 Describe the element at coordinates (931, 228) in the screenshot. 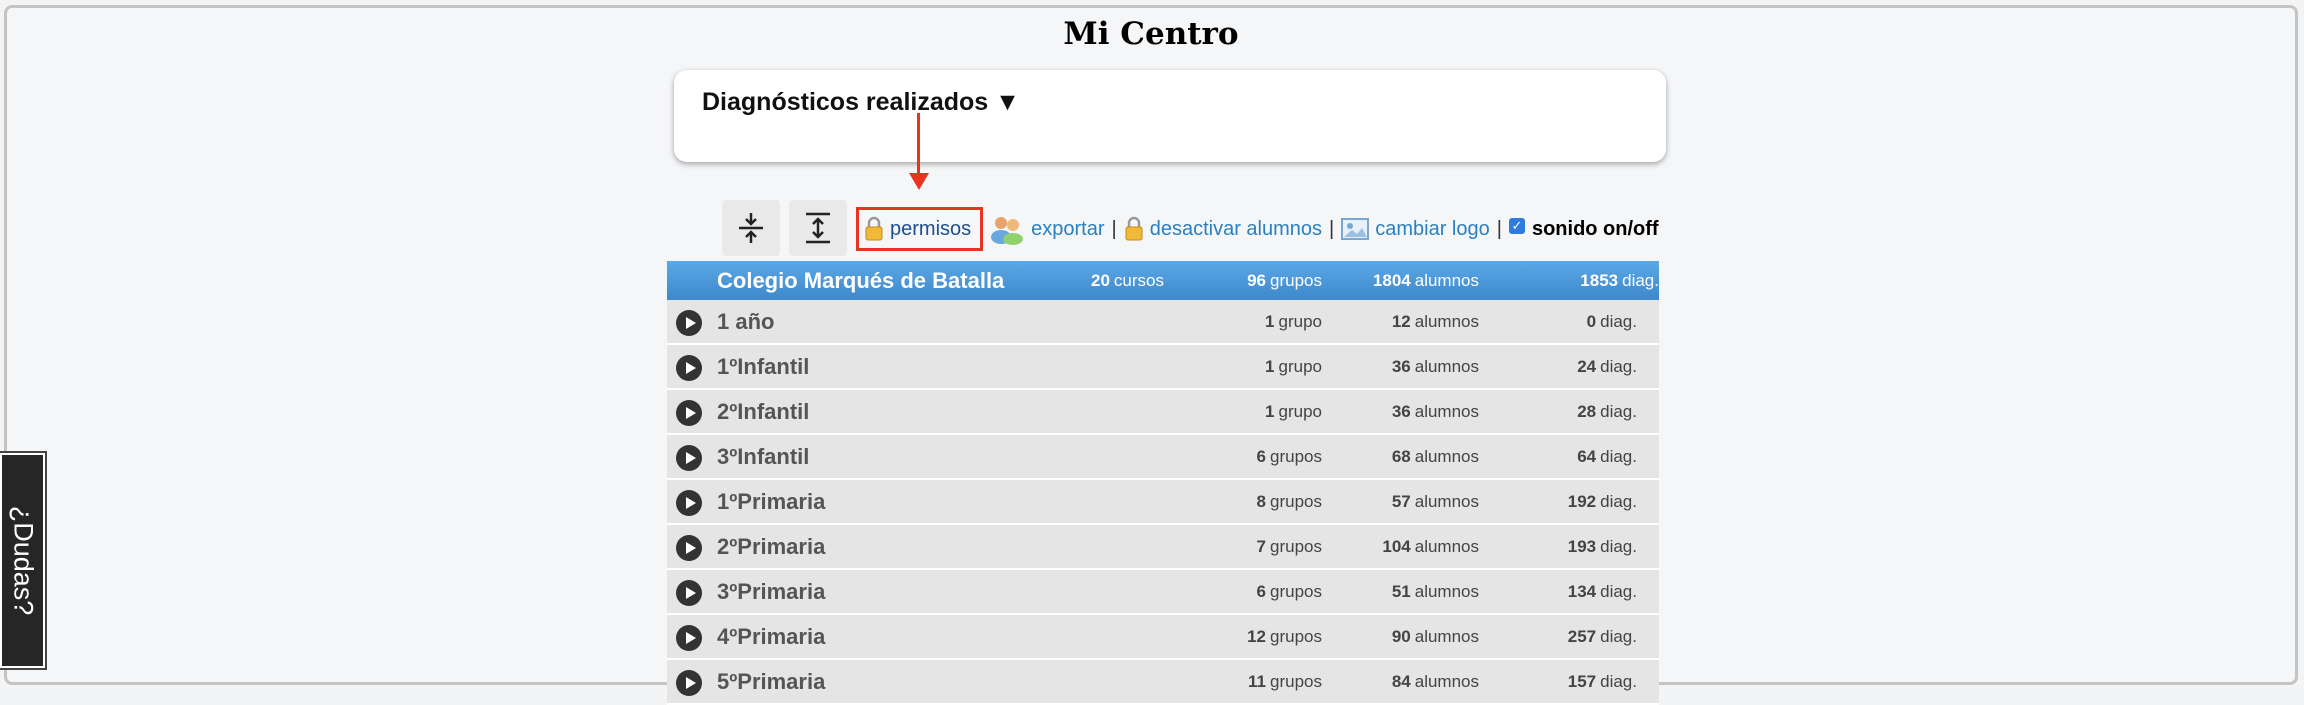

I see `permisos-label: permisos` at that location.